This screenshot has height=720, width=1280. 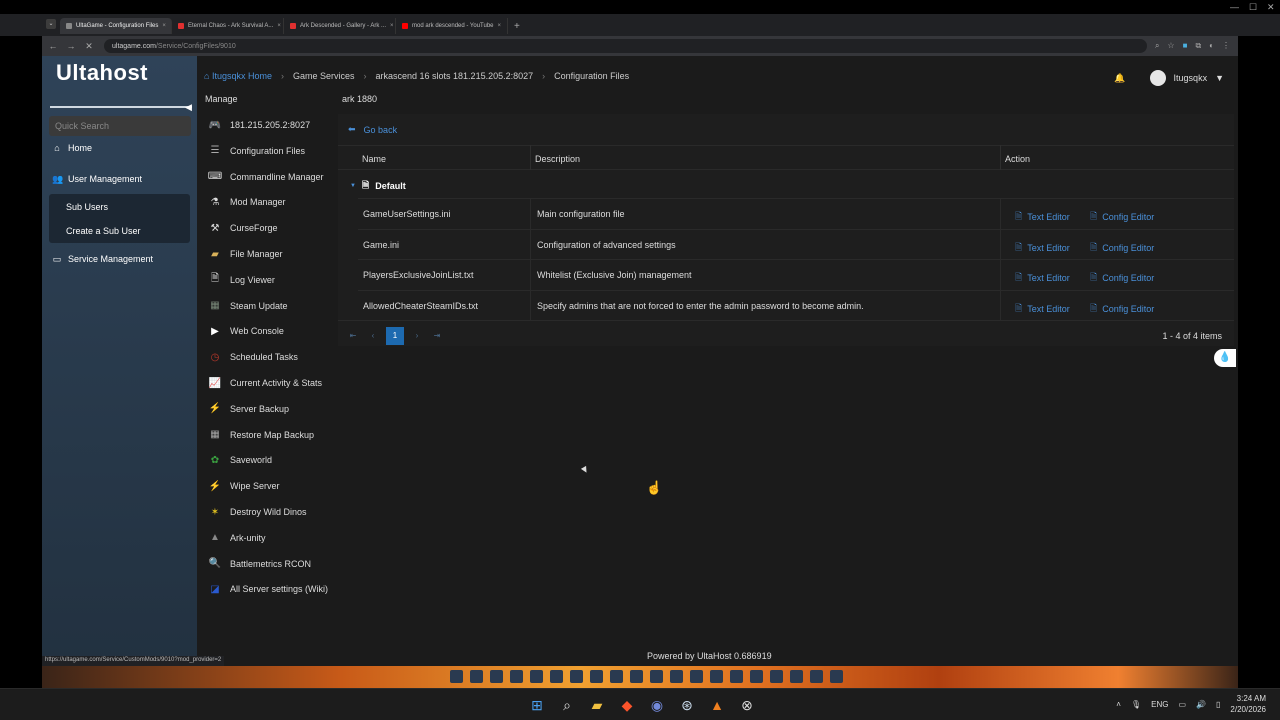 I want to click on user-menu: 🔔 Itugsqkx ▼, so click(x=1169, y=78).